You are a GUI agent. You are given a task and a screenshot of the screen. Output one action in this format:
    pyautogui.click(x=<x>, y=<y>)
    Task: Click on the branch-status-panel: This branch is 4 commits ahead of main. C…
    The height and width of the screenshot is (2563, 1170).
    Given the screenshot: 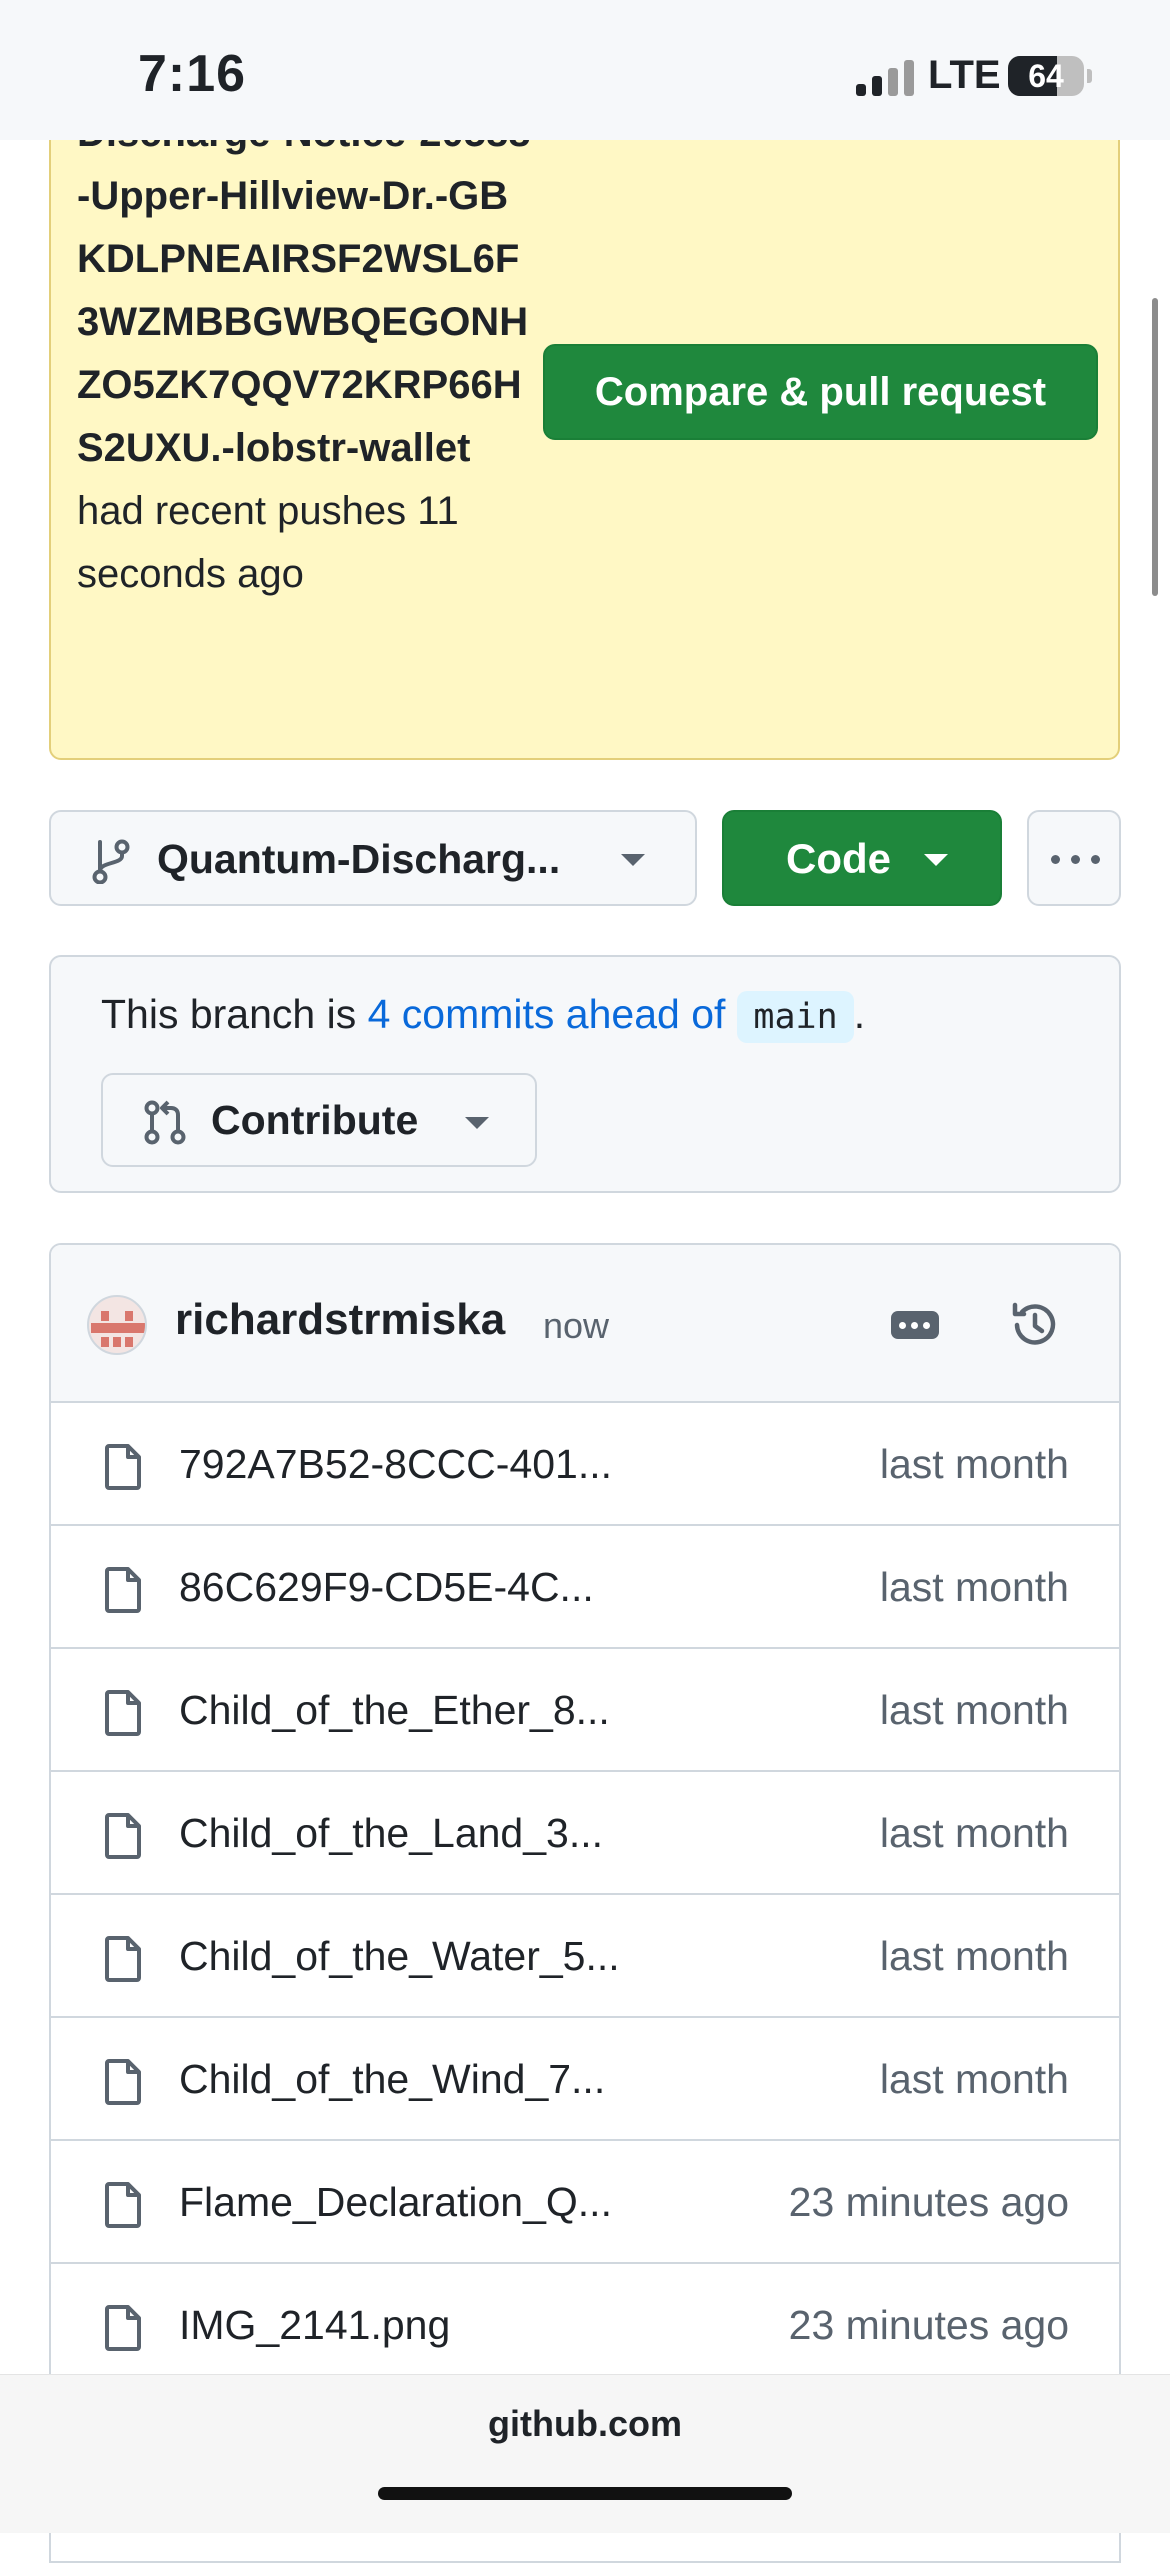 What is the action you would take?
    pyautogui.click(x=585, y=1074)
    